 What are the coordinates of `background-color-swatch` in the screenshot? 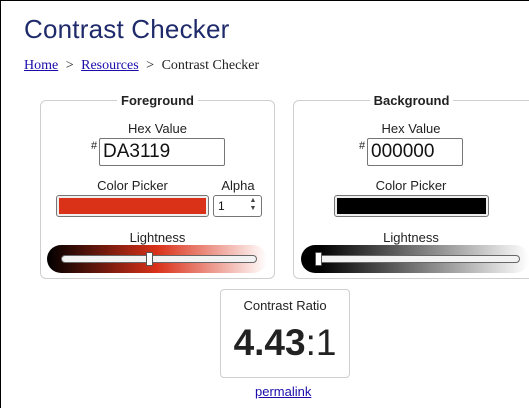 It's located at (411, 206).